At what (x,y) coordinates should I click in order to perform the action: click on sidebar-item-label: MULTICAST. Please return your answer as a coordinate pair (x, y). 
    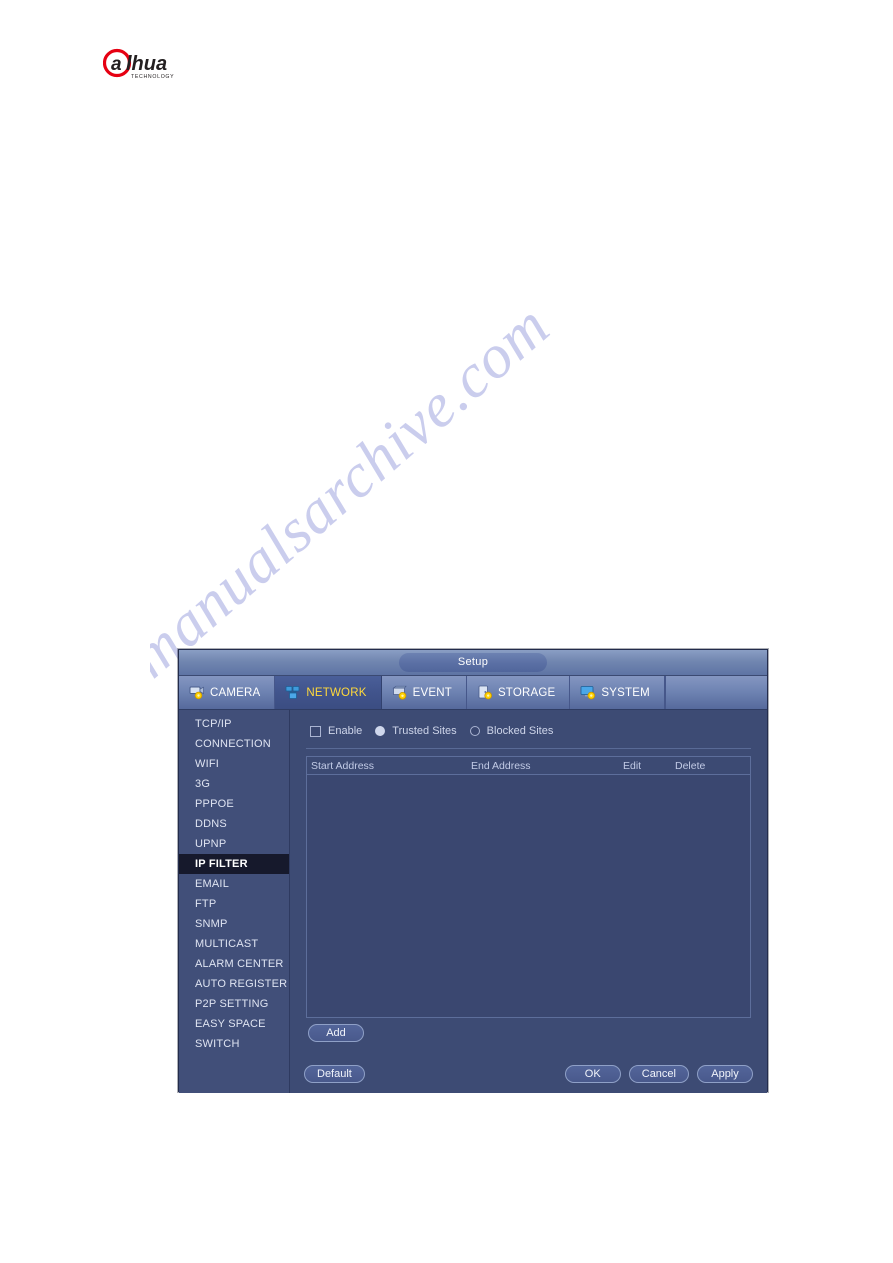
    Looking at the image, I should click on (227, 944).